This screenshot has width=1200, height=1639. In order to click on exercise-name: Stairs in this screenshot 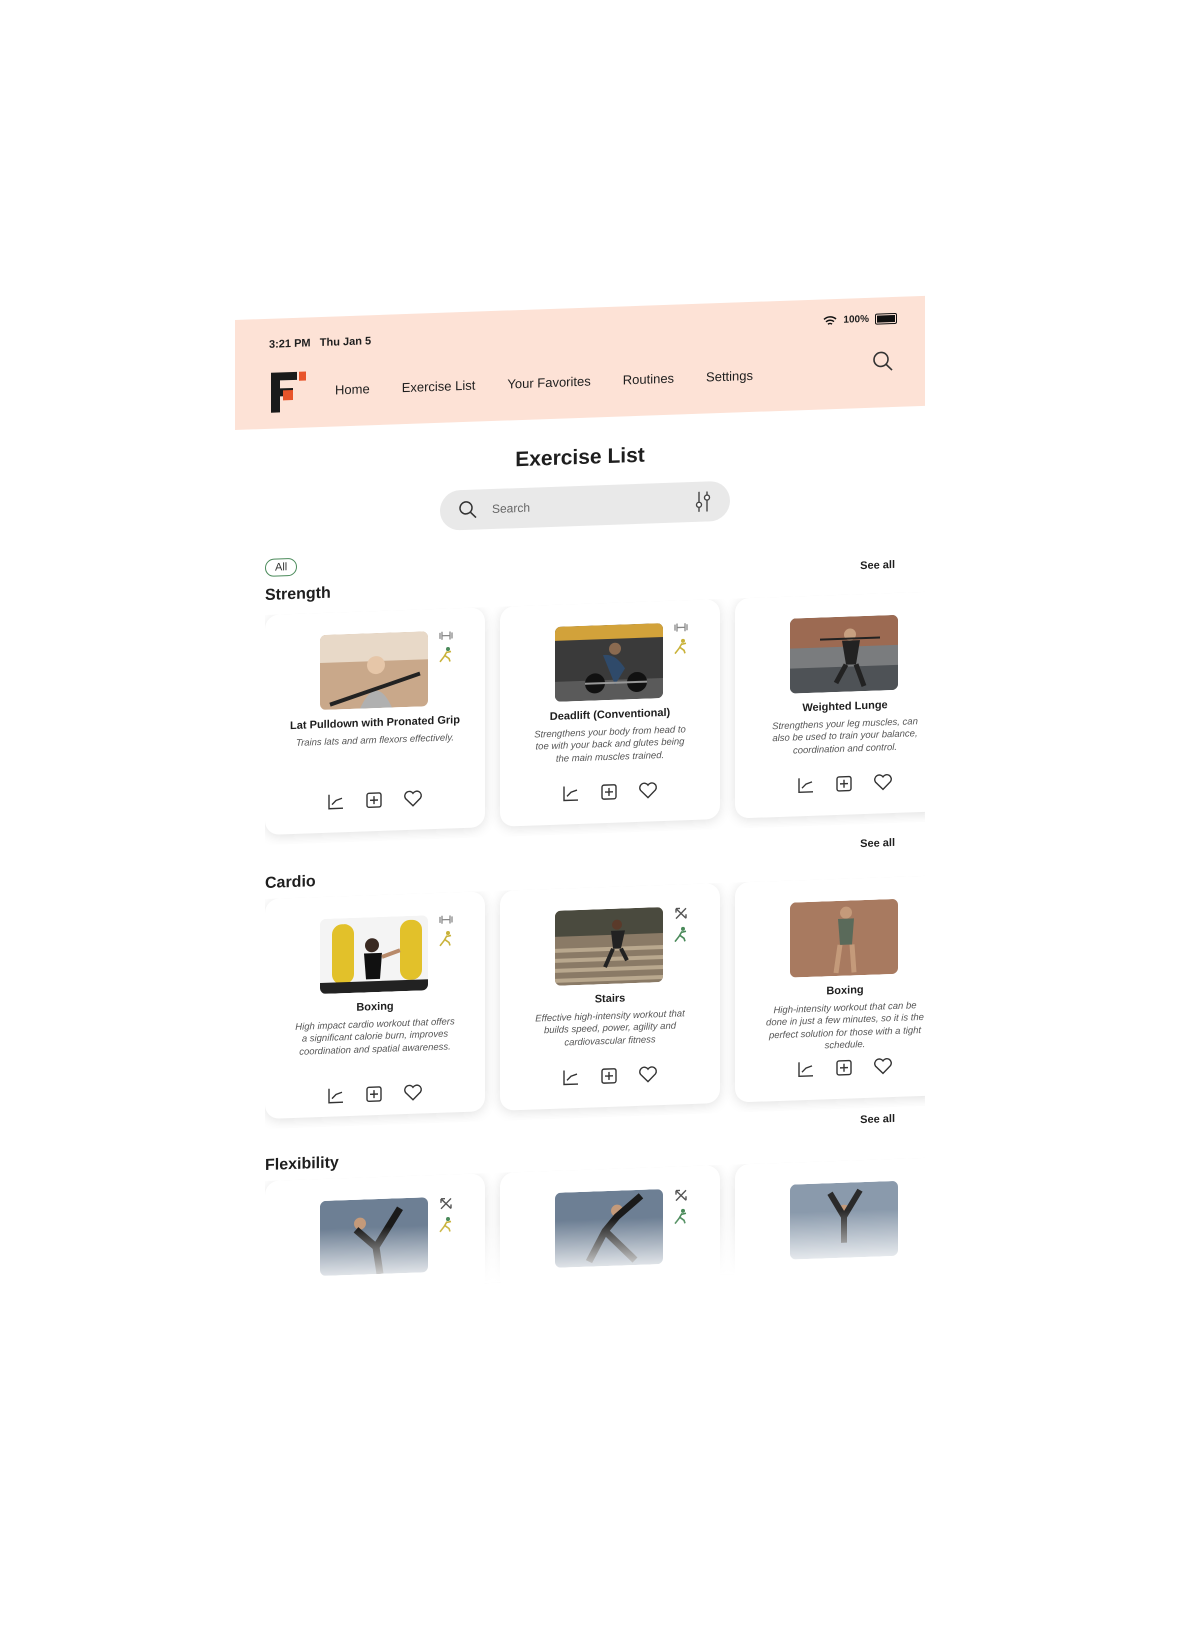, I will do `click(610, 999)`.